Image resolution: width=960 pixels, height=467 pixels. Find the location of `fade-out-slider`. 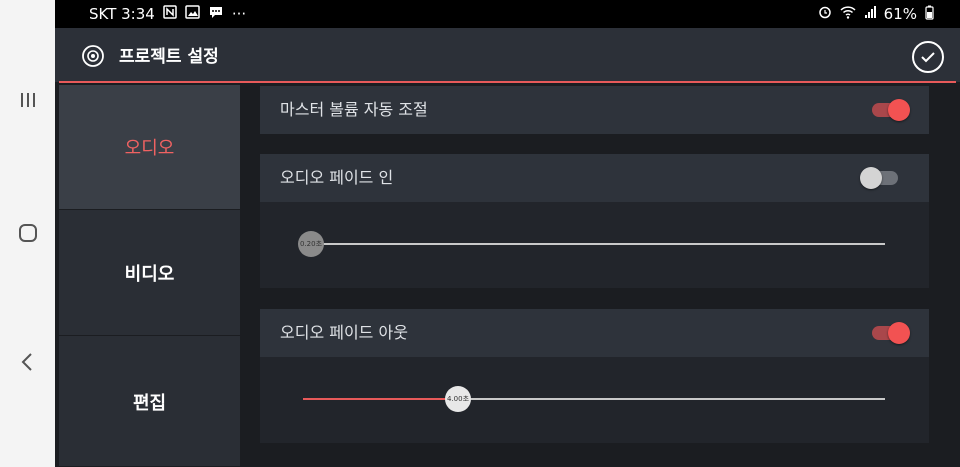

fade-out-slider is located at coordinates (594, 399).